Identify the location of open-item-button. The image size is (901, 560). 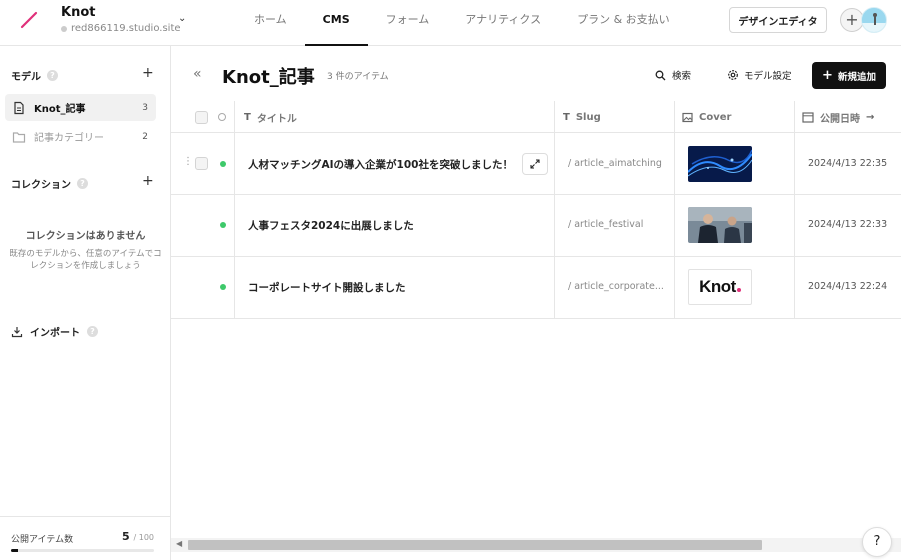
(535, 164).